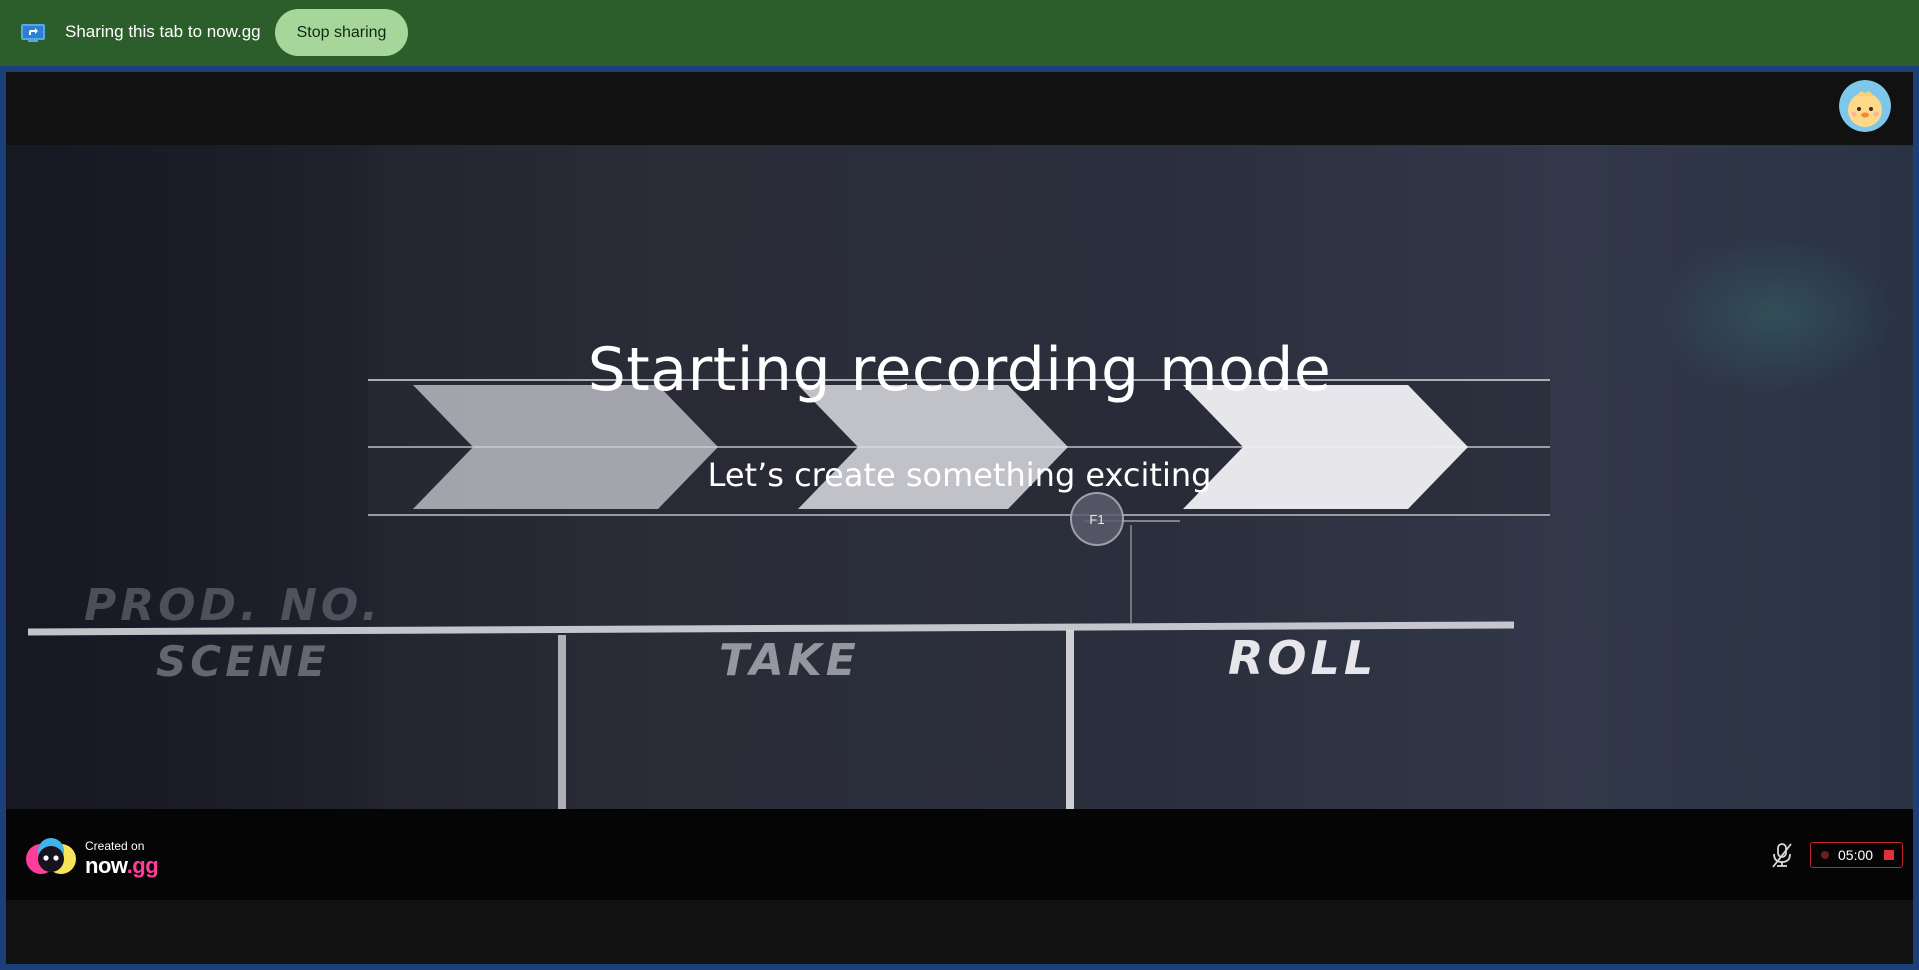 The height and width of the screenshot is (970, 1919). Describe the element at coordinates (163, 31) in the screenshot. I see `share-status-text: Sharing this tab to now.gg` at that location.